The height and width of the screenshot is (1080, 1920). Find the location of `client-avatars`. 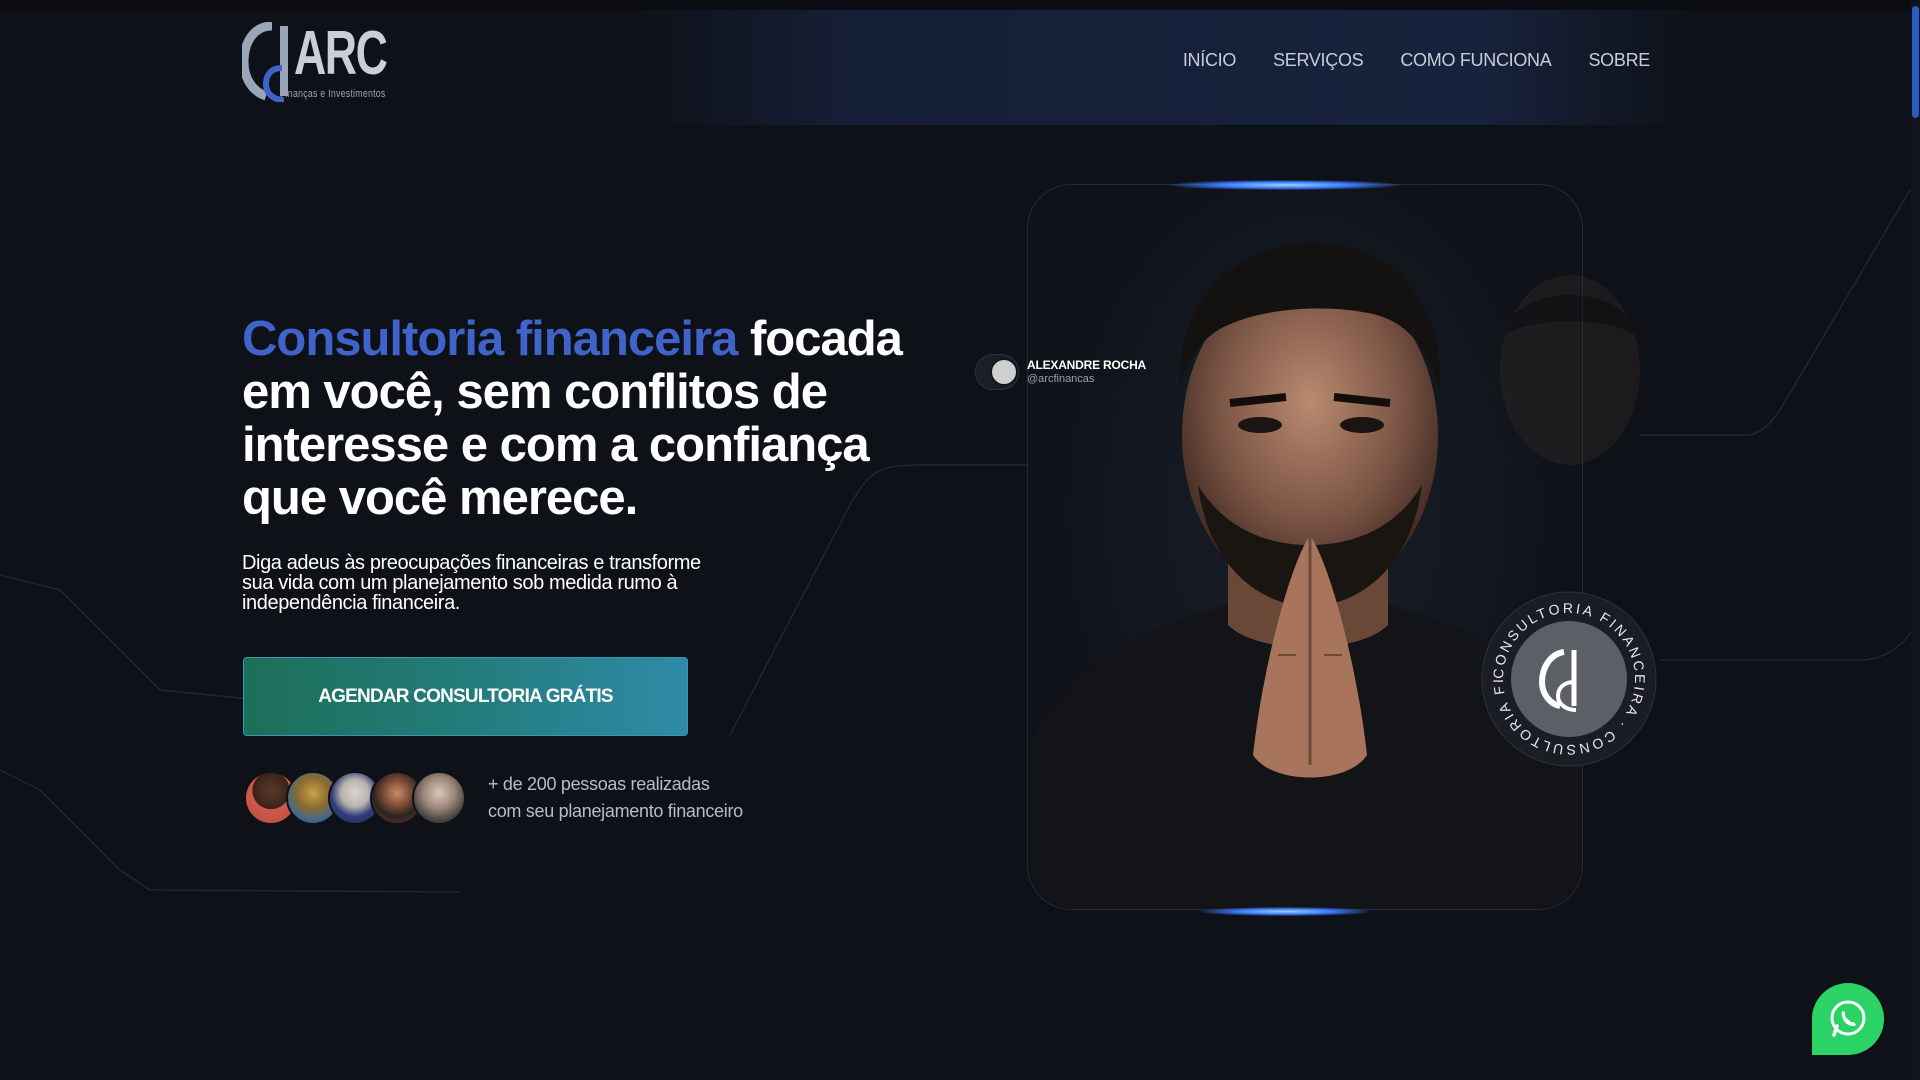

client-avatars is located at coordinates (359, 799).